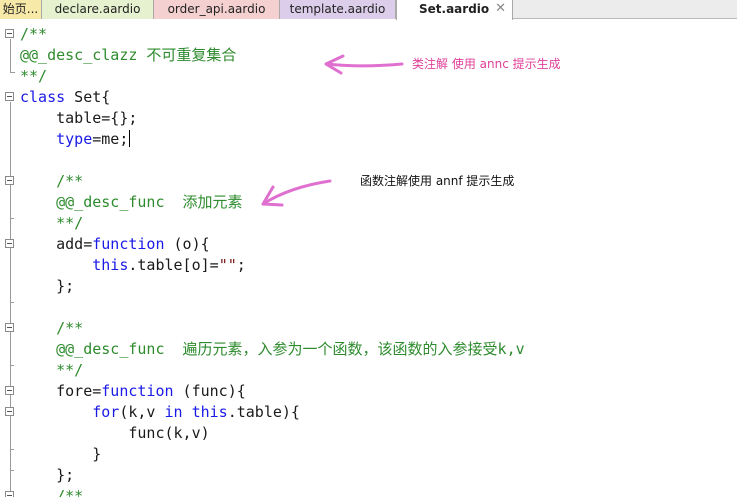  Describe the element at coordinates (296, 193) in the screenshot. I see `arrow-func-note` at that location.